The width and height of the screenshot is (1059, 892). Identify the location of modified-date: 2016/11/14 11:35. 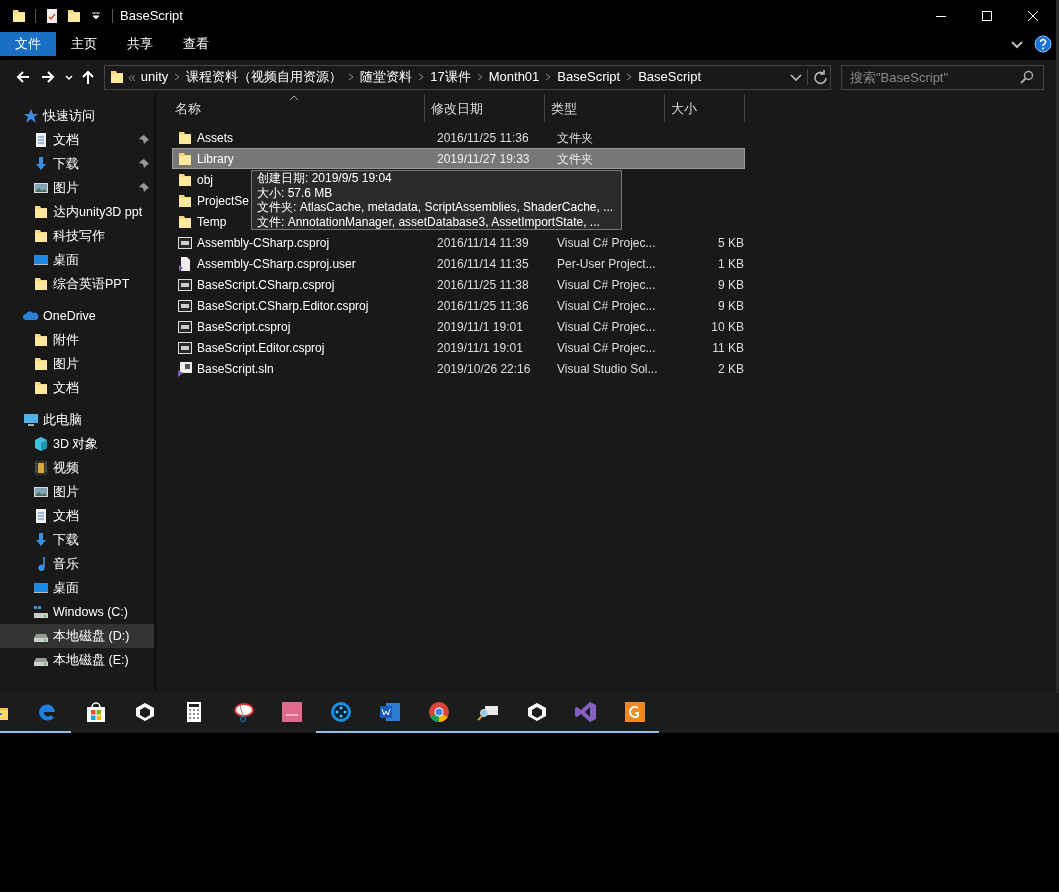
(483, 263).